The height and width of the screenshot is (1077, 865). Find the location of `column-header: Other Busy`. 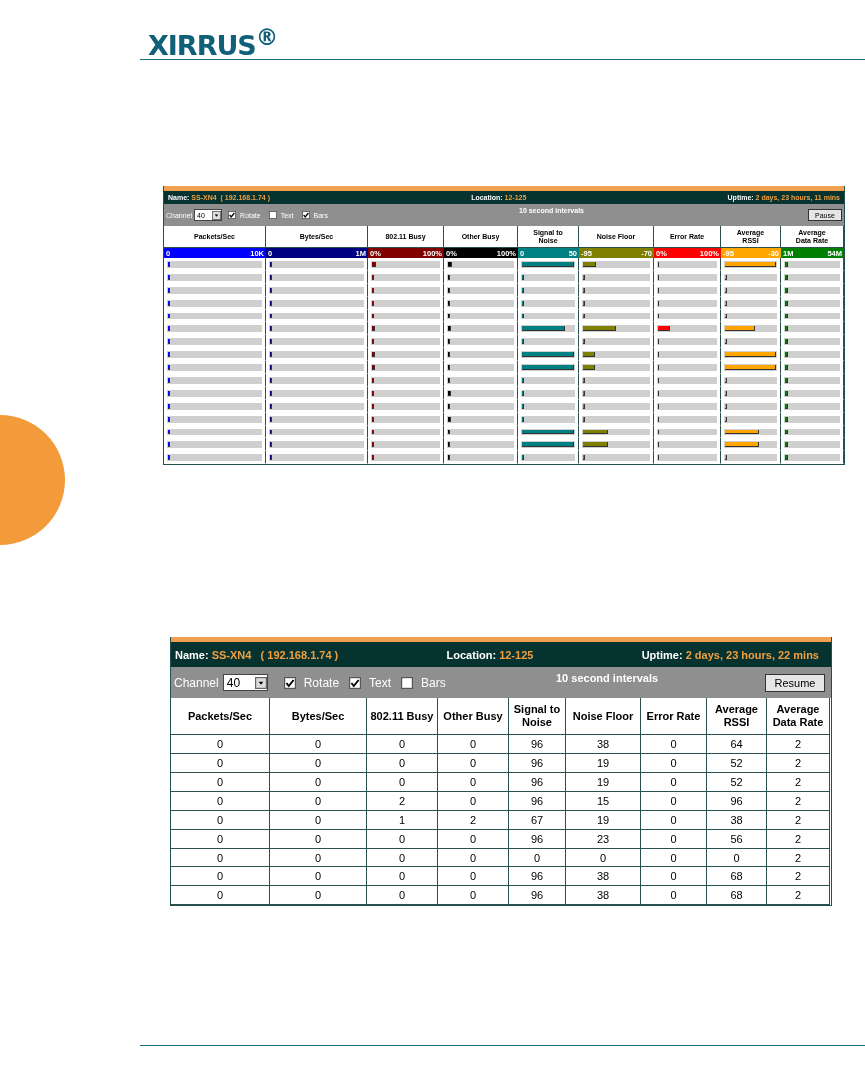

column-header: Other Busy is located at coordinates (473, 717).